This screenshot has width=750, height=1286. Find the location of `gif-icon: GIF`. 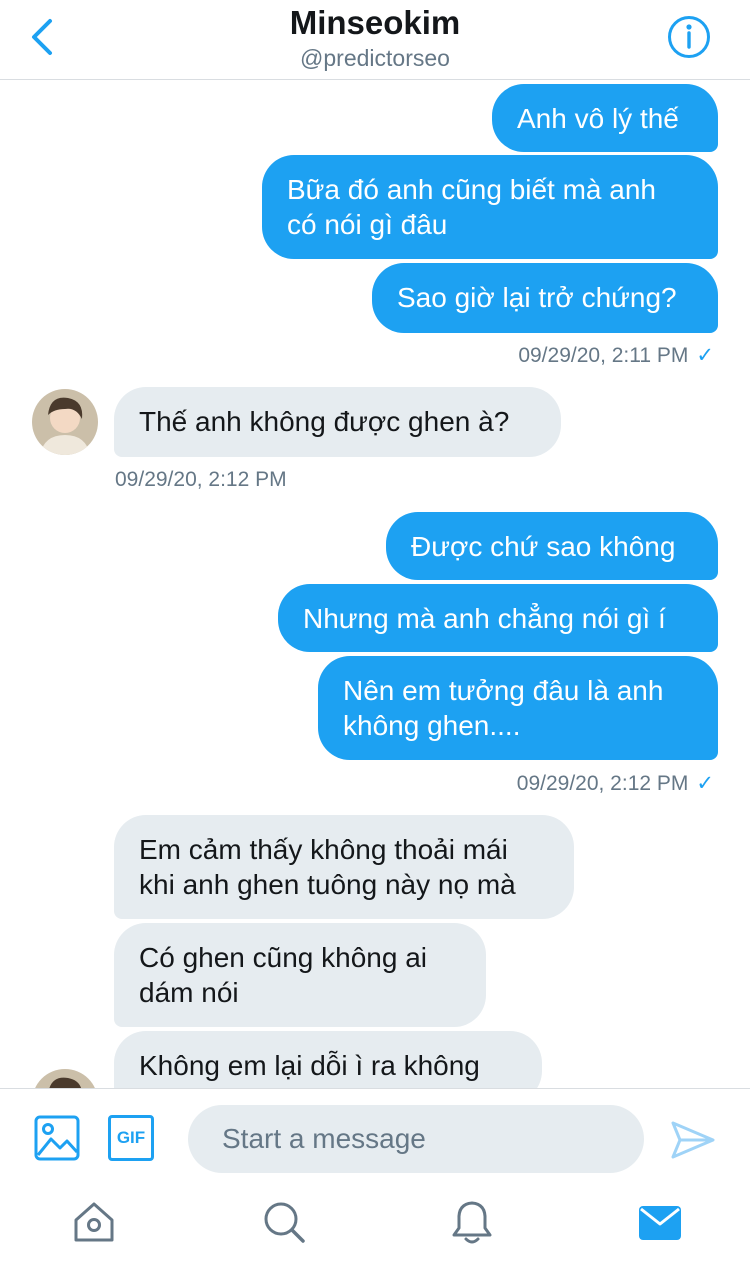

gif-icon: GIF is located at coordinates (131, 1137).